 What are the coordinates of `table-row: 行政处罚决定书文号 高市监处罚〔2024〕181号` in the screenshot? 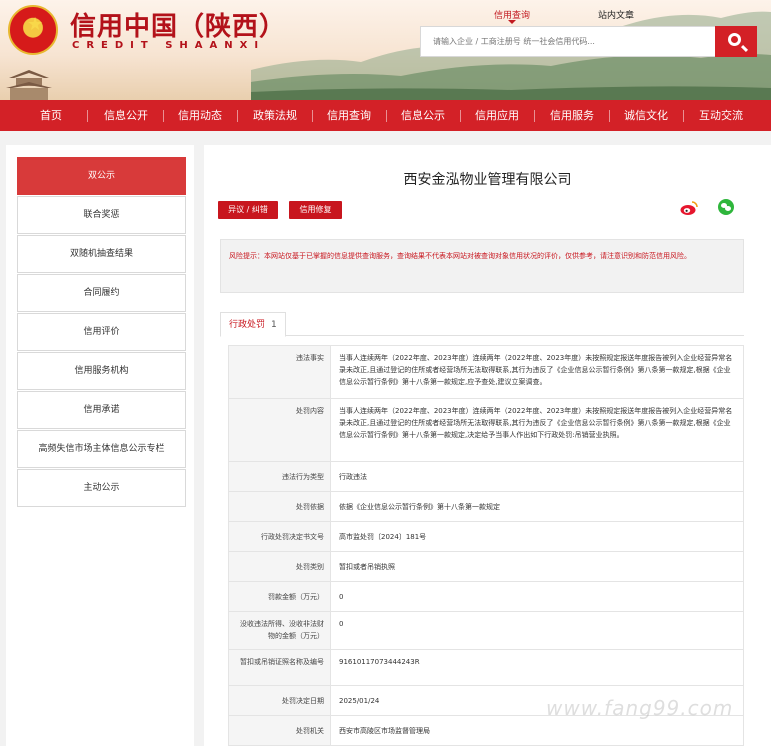 It's located at (486, 537).